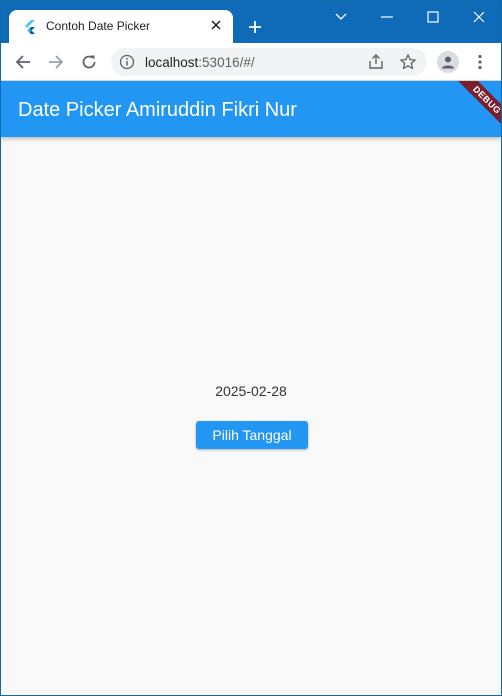  I want to click on arrow-left-icon, so click(23, 62).